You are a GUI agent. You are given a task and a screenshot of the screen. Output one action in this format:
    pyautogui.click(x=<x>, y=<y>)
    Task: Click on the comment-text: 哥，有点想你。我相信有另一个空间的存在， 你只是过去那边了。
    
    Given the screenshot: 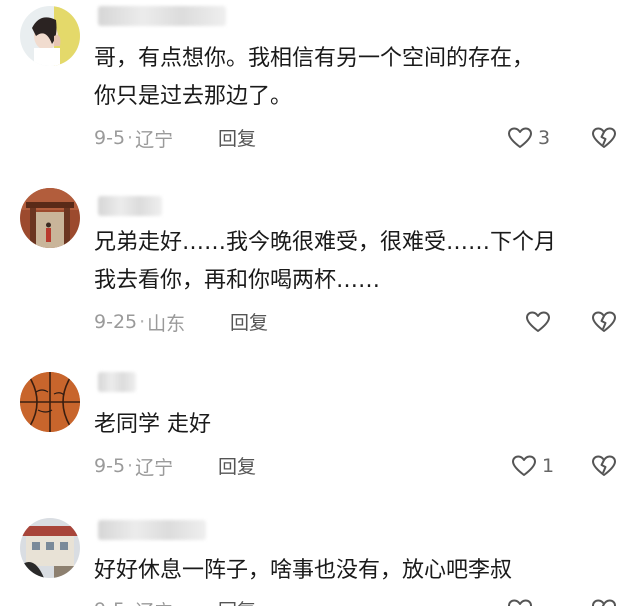 What is the action you would take?
    pyautogui.click(x=314, y=77)
    